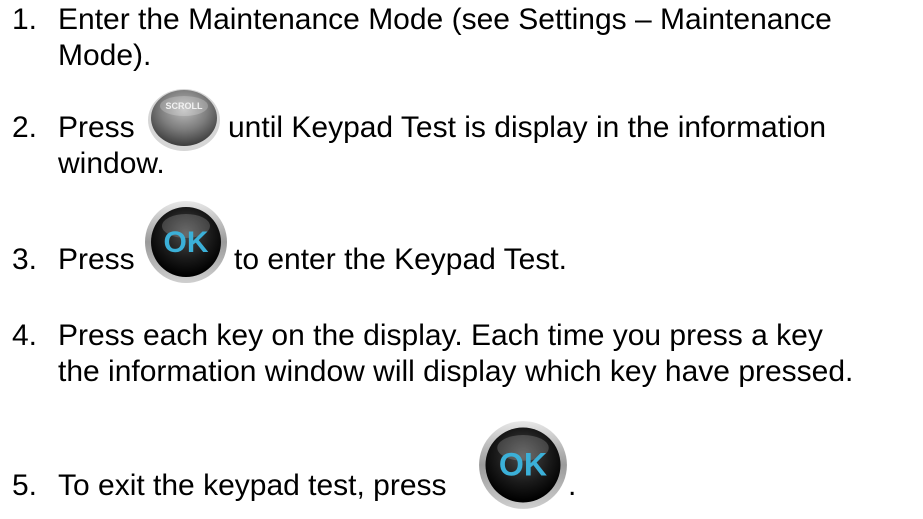 This screenshot has height=519, width=923. I want to click on svg-text: OK, so click(523, 465).